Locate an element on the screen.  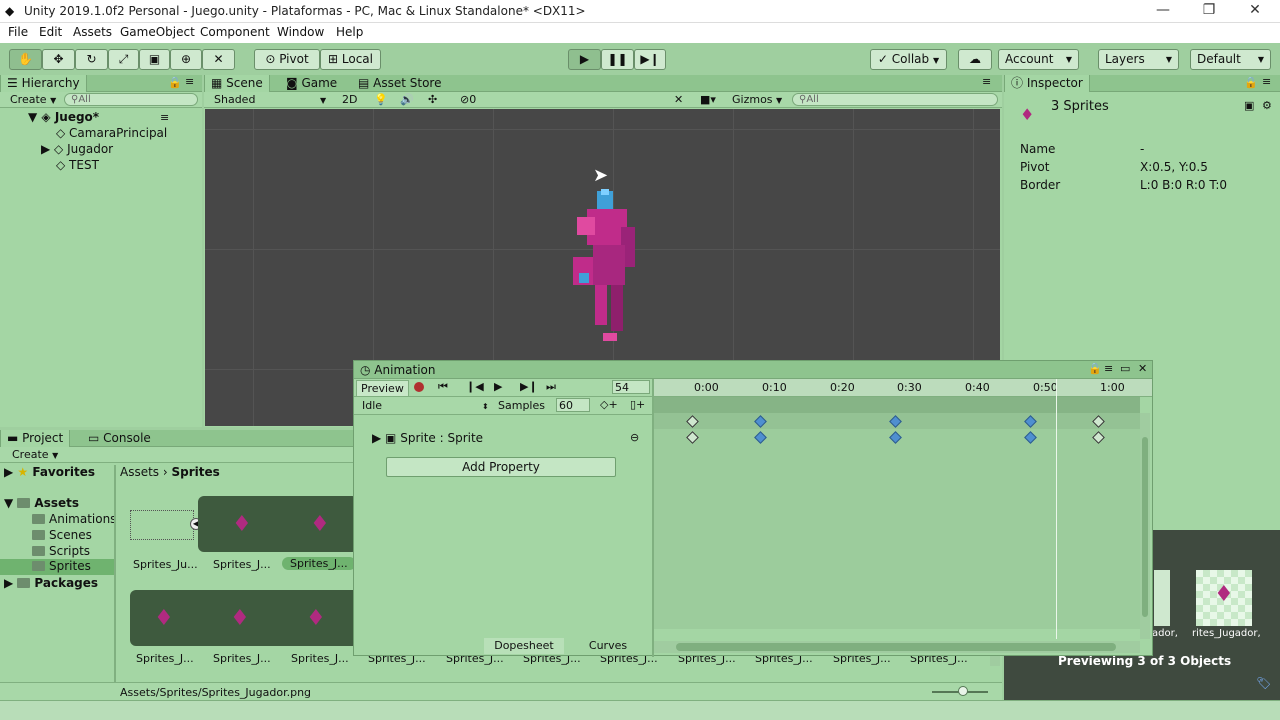
tree-packages: ▶ Packages is located at coordinates (51, 583).